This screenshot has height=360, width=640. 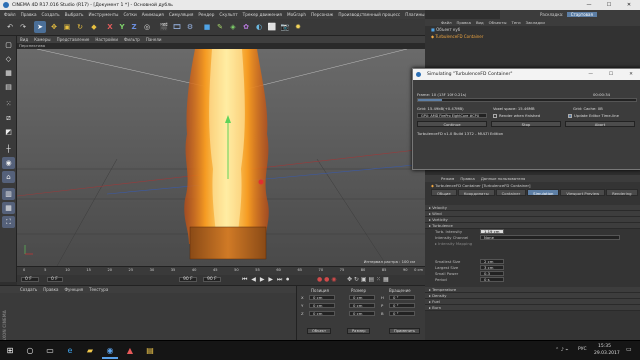 What do you see at coordinates (526, 124) in the screenshot?
I see `stop-button: Stop` at bounding box center [526, 124].